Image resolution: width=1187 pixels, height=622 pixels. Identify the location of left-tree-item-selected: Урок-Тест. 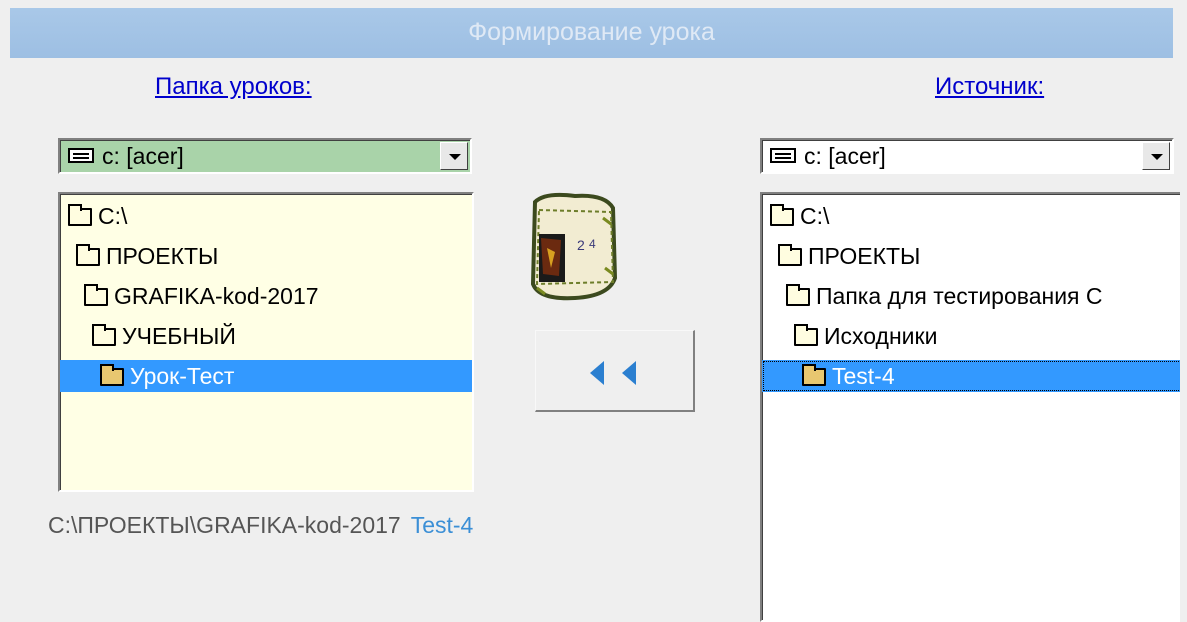
(266, 376).